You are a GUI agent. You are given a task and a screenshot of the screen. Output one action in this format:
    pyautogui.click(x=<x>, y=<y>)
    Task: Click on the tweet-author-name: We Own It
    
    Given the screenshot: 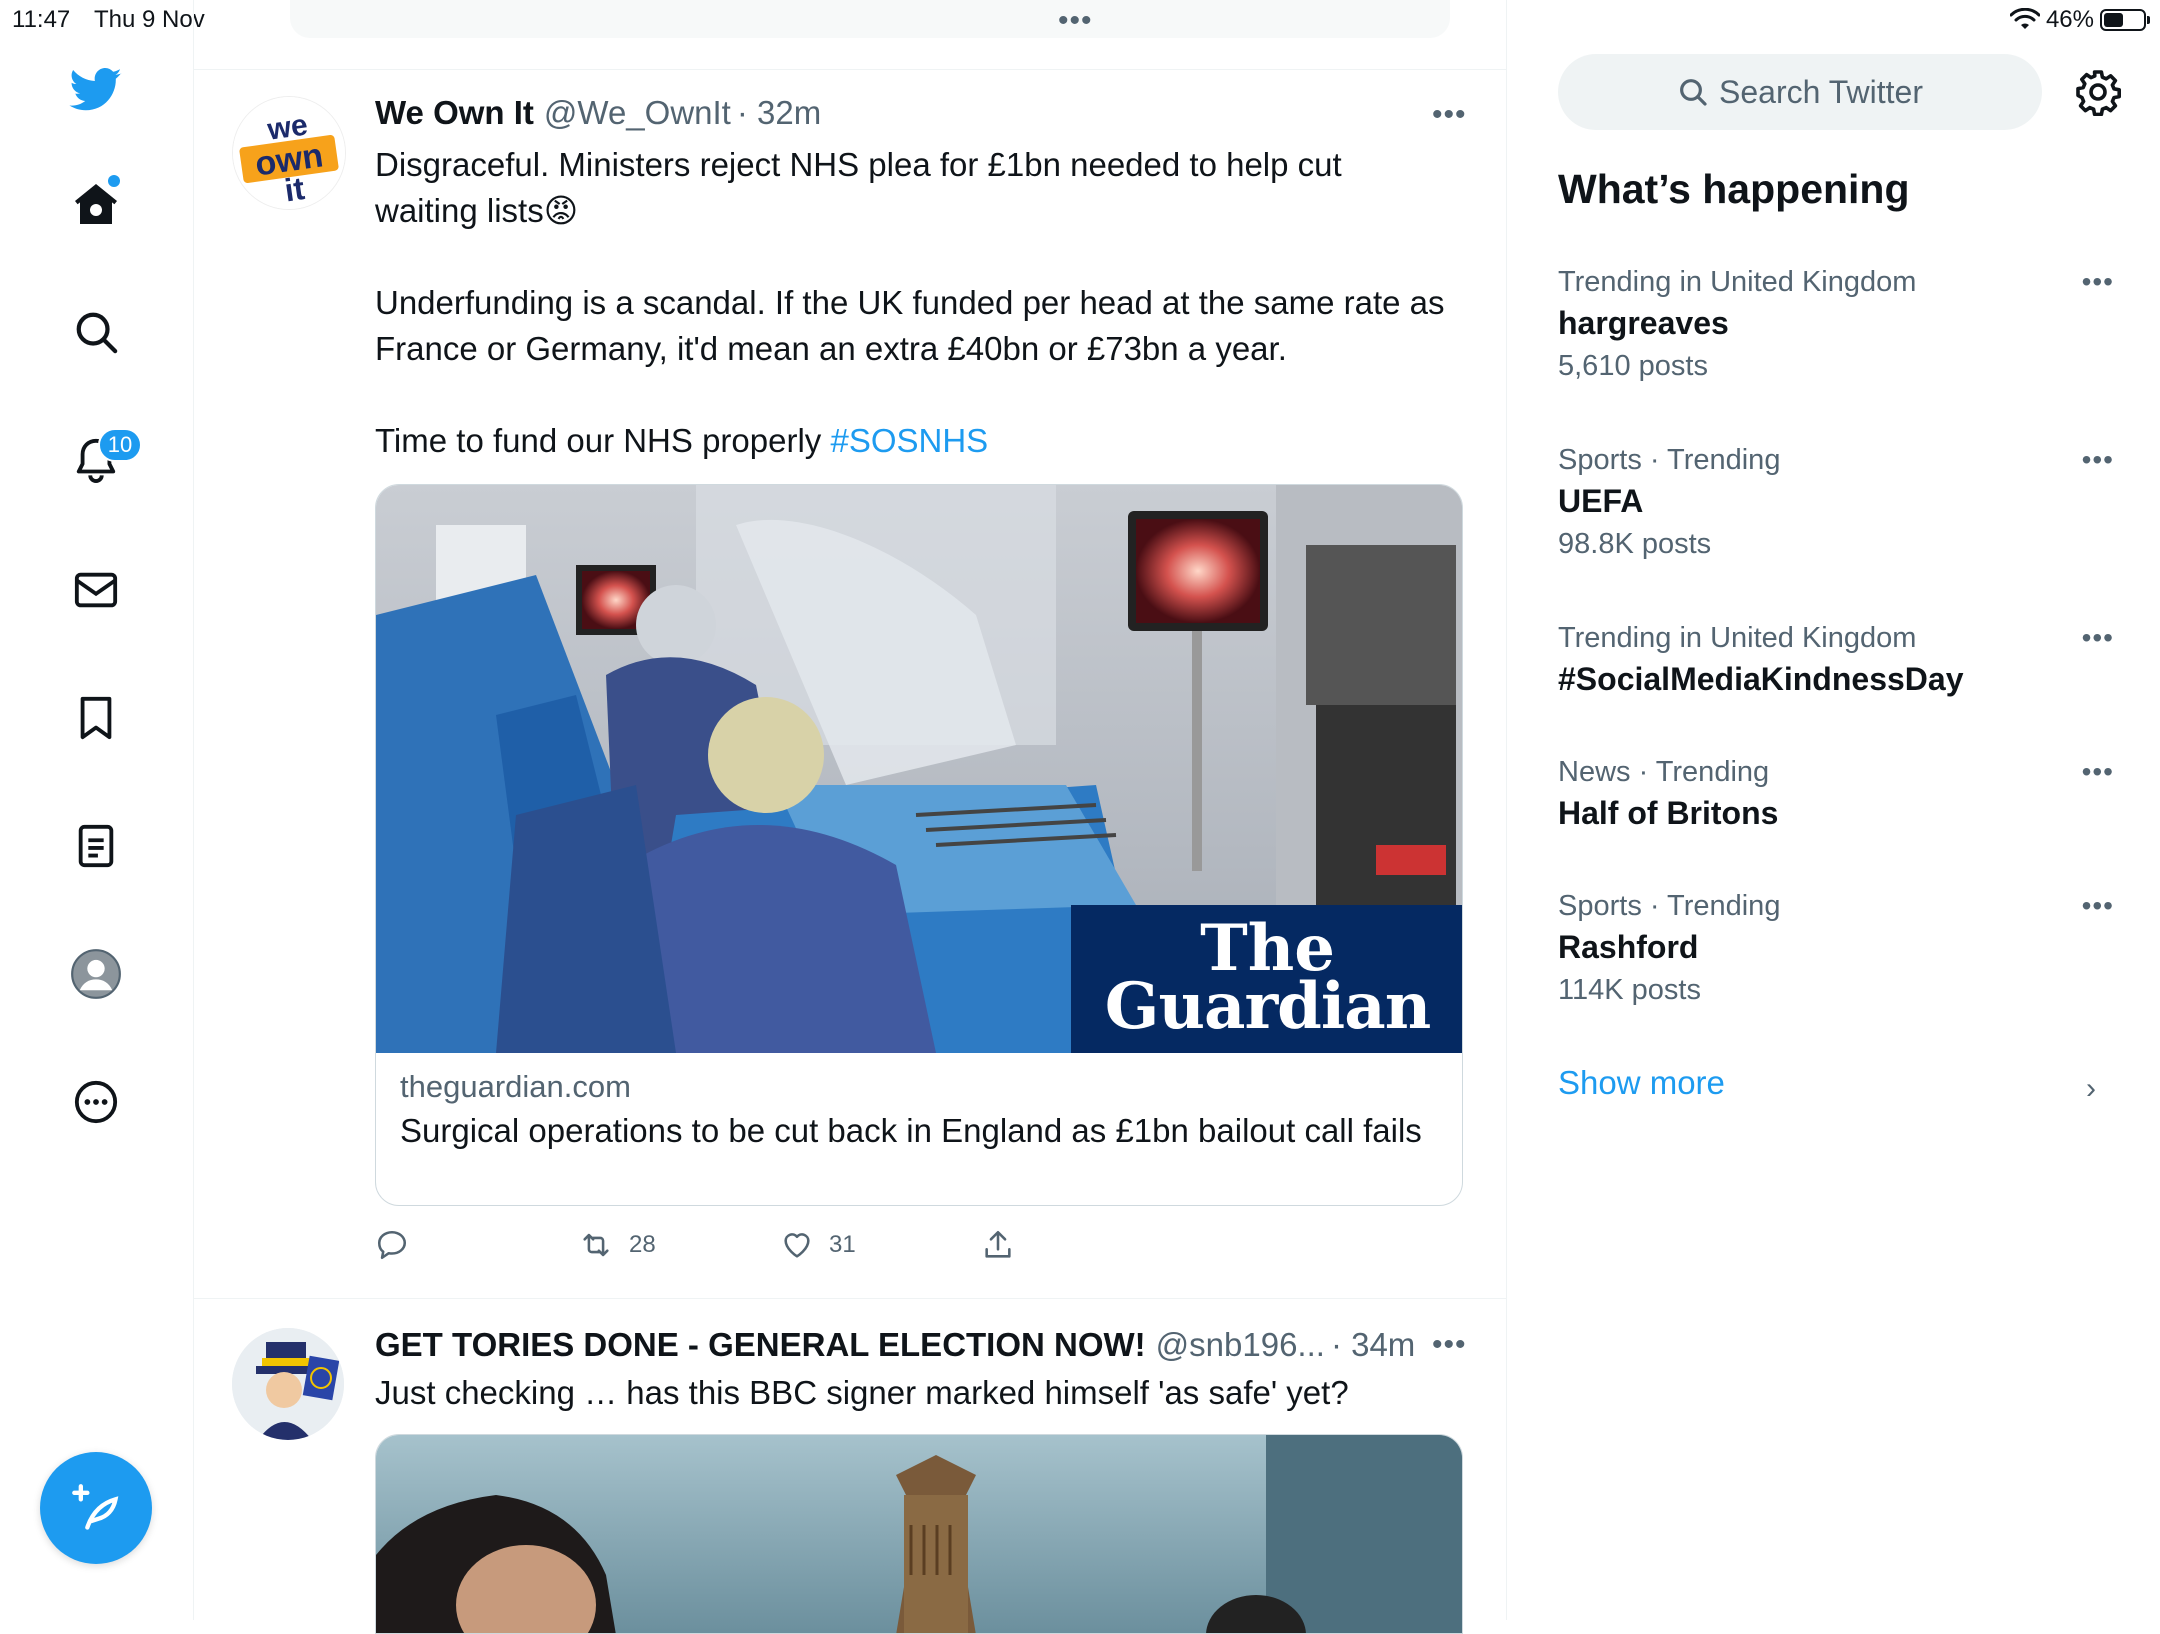 What is the action you would take?
    pyautogui.click(x=454, y=113)
    